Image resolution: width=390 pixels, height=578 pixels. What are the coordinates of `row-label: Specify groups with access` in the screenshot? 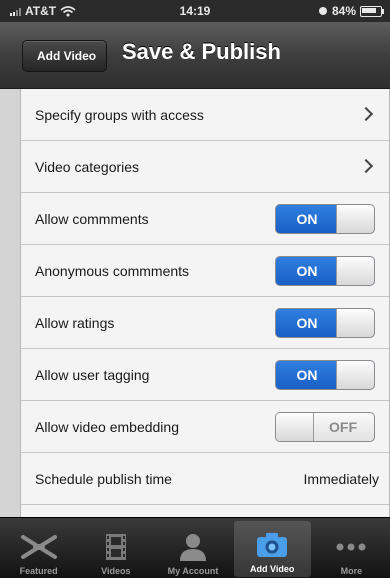 It's located at (119, 115).